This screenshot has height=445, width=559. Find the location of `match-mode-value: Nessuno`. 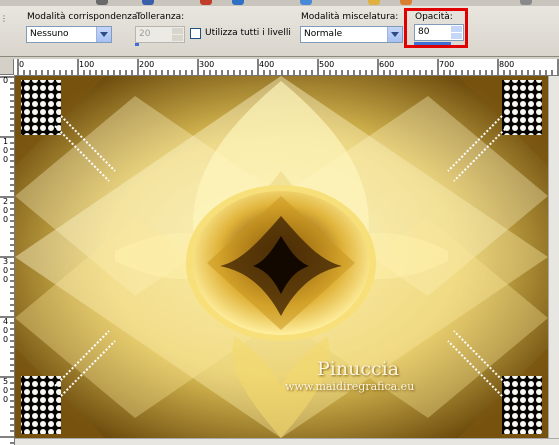

match-mode-value: Nessuno is located at coordinates (49, 34).